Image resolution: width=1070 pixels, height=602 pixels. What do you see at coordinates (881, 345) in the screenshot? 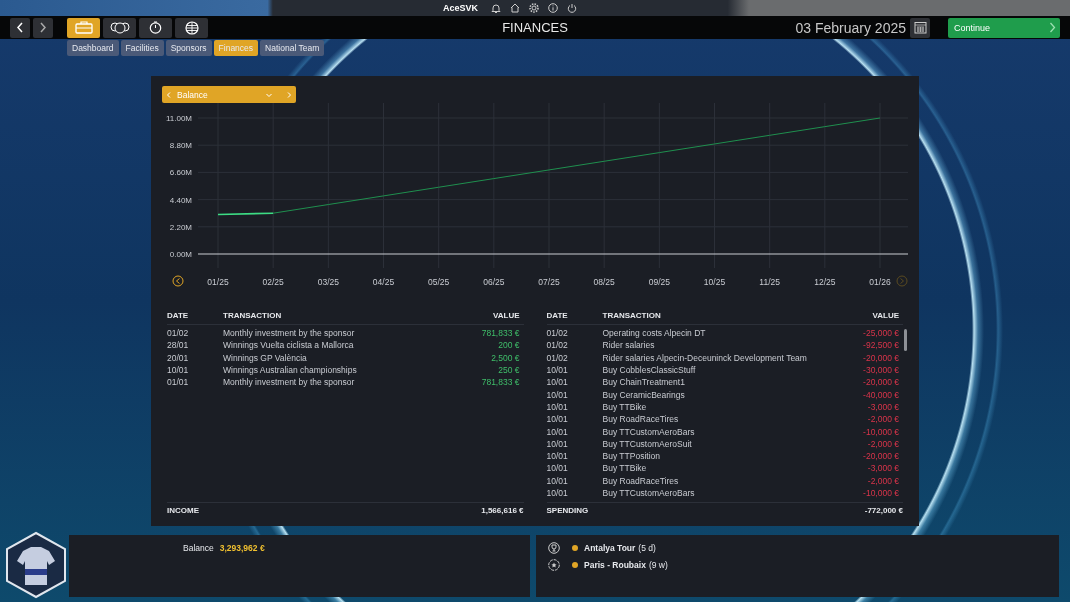
I see `value-cell-text: -92,500 €` at bounding box center [881, 345].